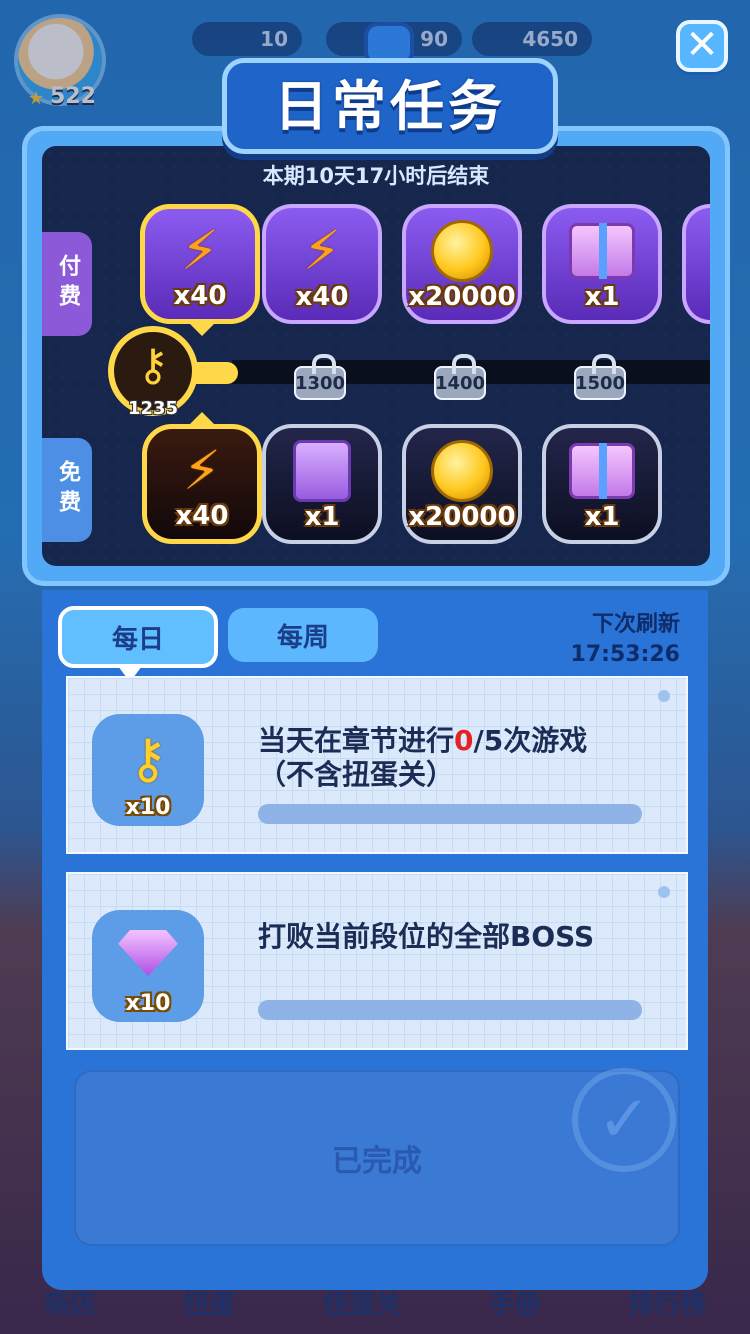  Describe the element at coordinates (468, 758) in the screenshot. I see `task-description: 当天在章节进行0/5次游戏 （不含扭蛋关）` at that location.